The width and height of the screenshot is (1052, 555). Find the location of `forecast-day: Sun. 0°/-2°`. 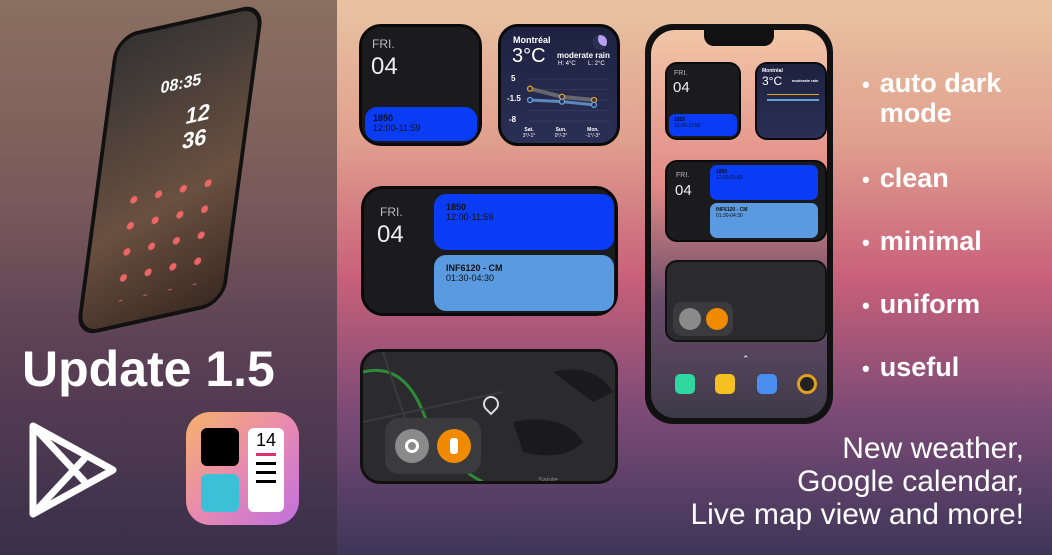

forecast-day: Sun. 0°/-2° is located at coordinates (561, 133).